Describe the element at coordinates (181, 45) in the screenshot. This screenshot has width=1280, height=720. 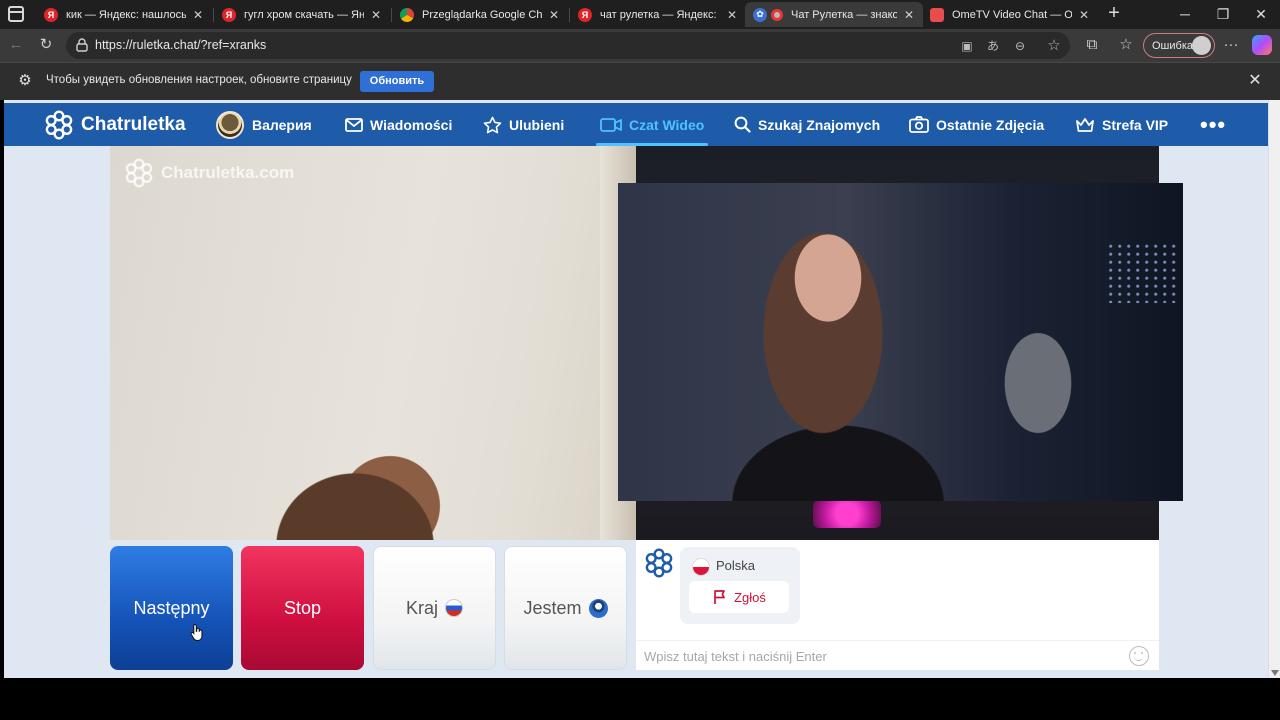
I see `url-text: https://ruletka.chat/?ref=xranks` at that location.